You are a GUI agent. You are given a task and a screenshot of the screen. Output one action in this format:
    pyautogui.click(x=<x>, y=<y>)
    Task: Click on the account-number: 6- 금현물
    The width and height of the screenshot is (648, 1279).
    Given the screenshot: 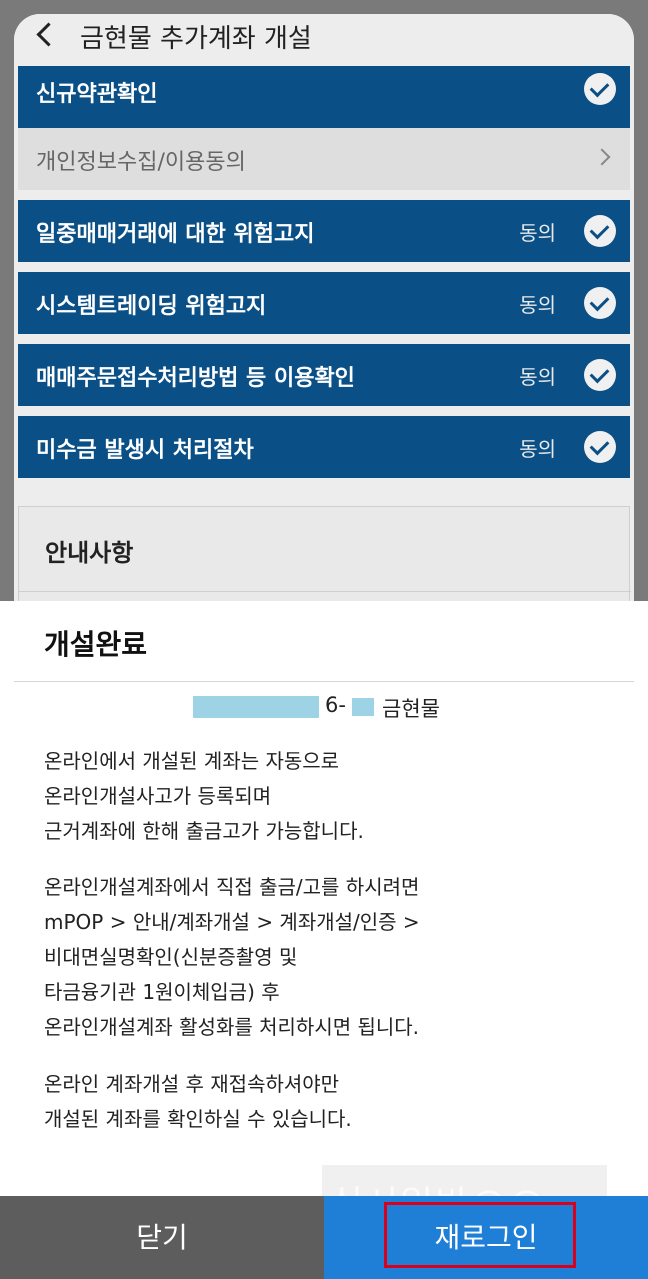 What is the action you would take?
    pyautogui.click(x=324, y=708)
    